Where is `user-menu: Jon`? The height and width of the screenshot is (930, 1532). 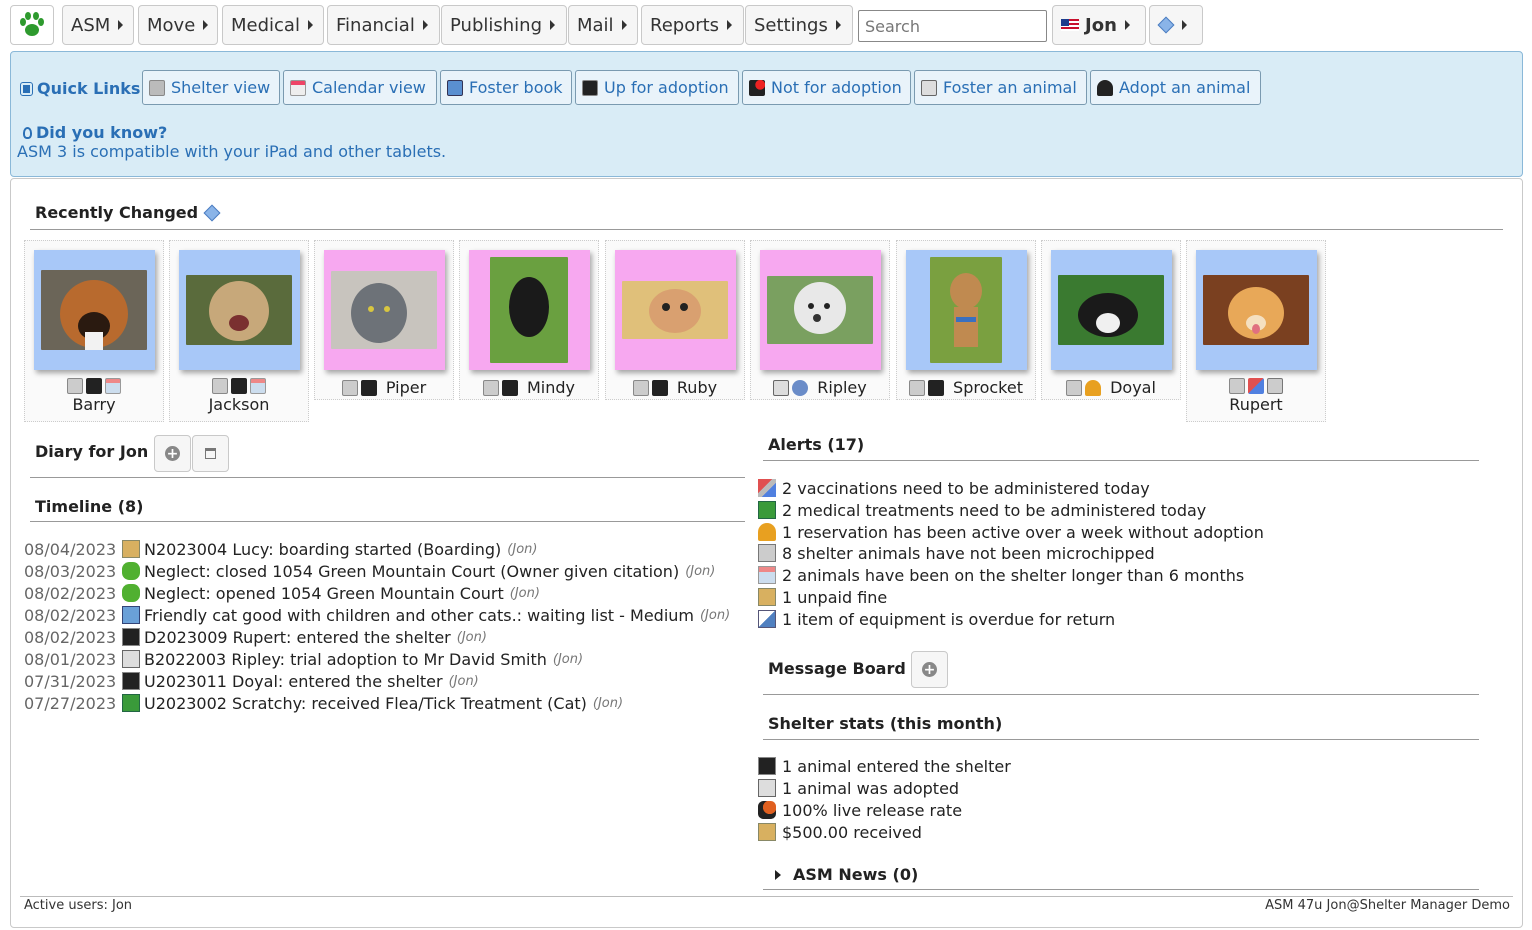 user-menu: Jon is located at coordinates (1099, 25).